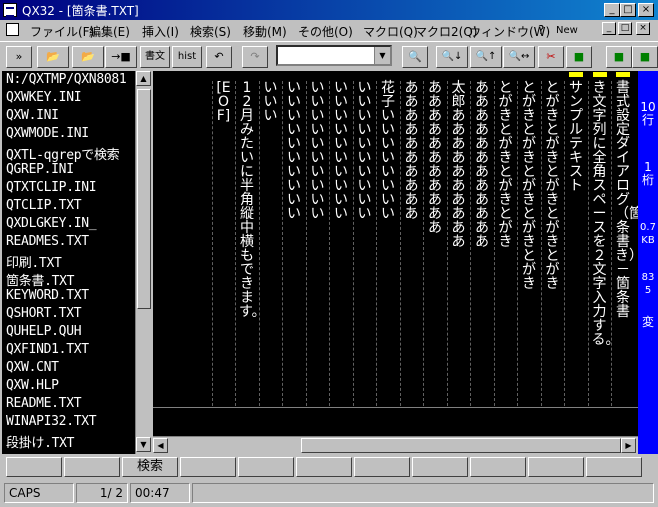 Image resolution: width=658 pixels, height=507 pixels. I want to click on menu-search: 検索(S), so click(210, 31).